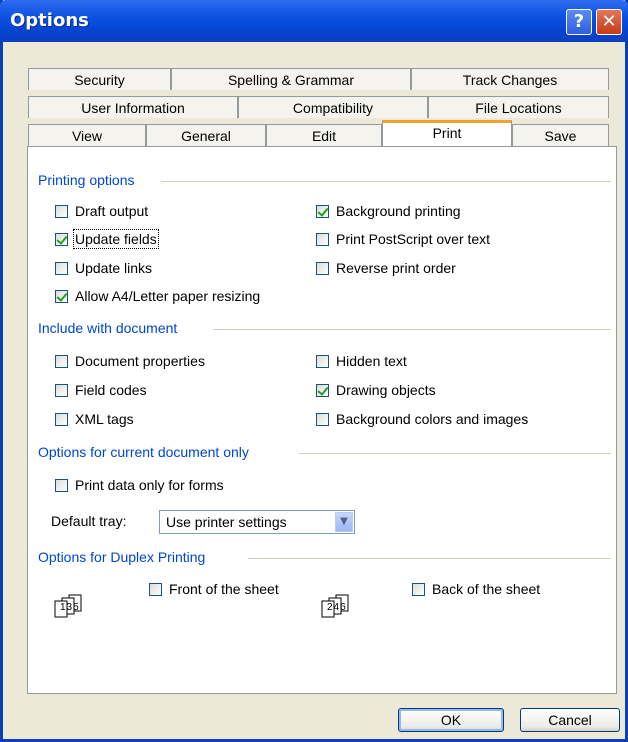 The height and width of the screenshot is (742, 628). What do you see at coordinates (99, 79) in the screenshot?
I see `tab-security: Security` at bounding box center [99, 79].